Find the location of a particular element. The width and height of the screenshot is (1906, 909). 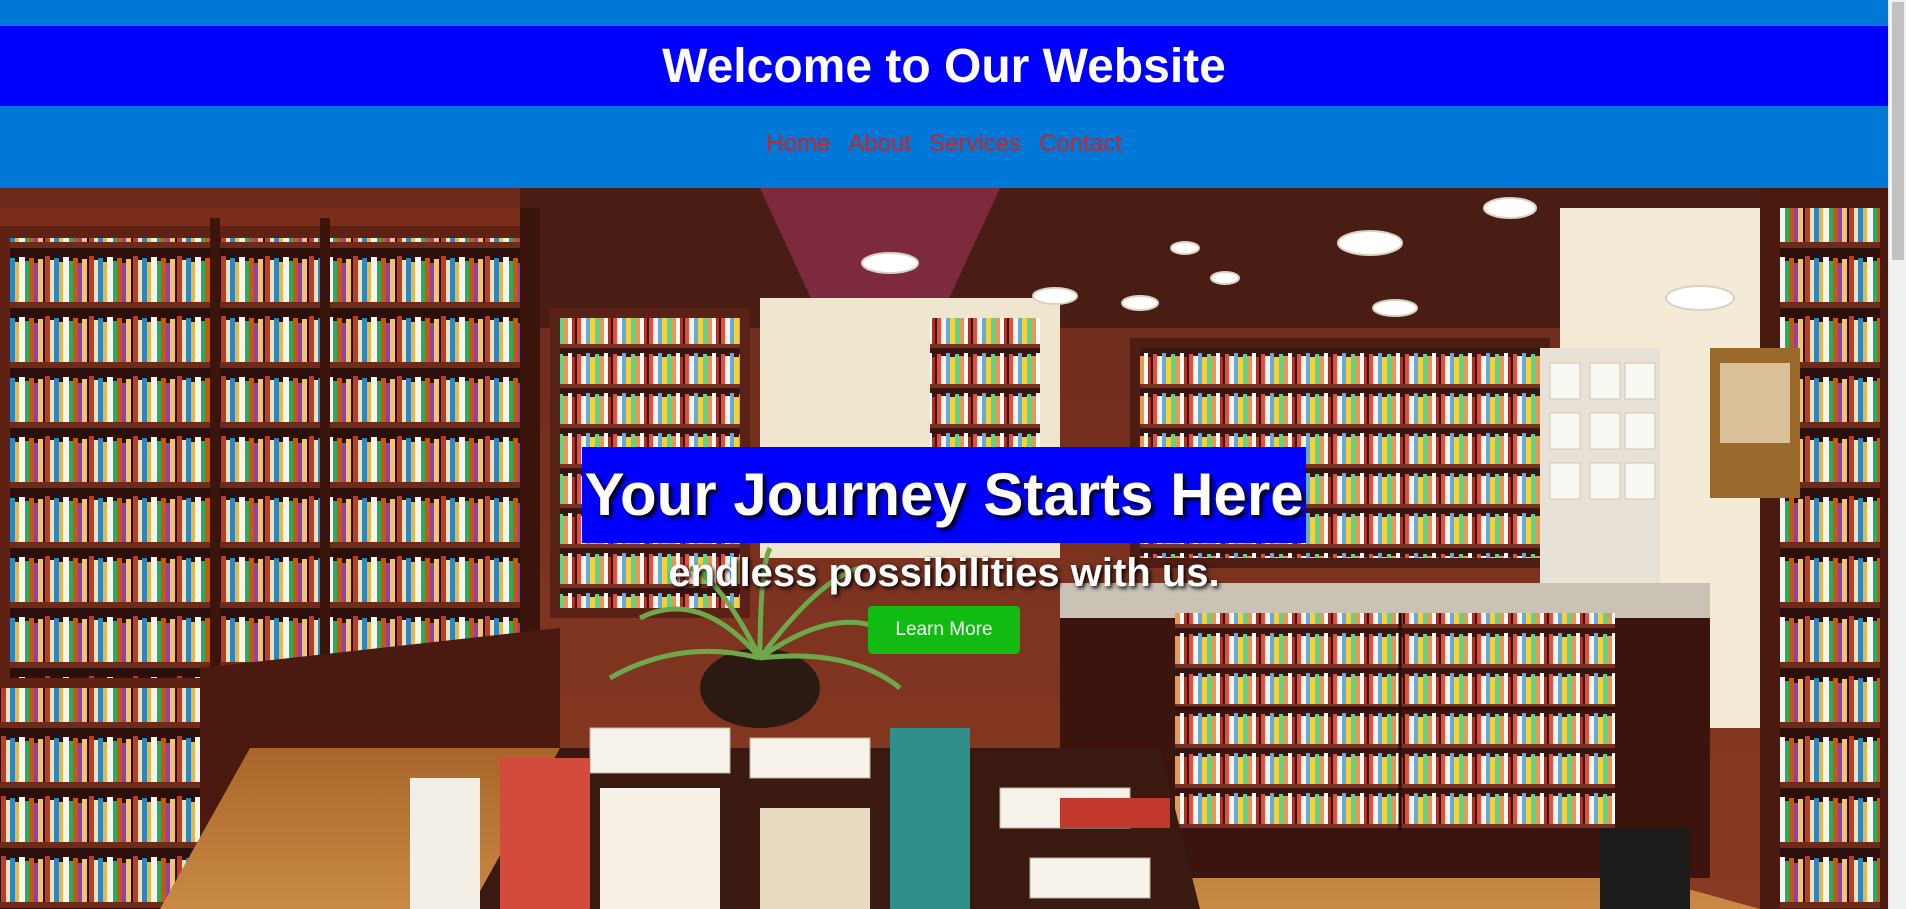

hero-subtitle: endless possibilities with us. is located at coordinates (944, 573).